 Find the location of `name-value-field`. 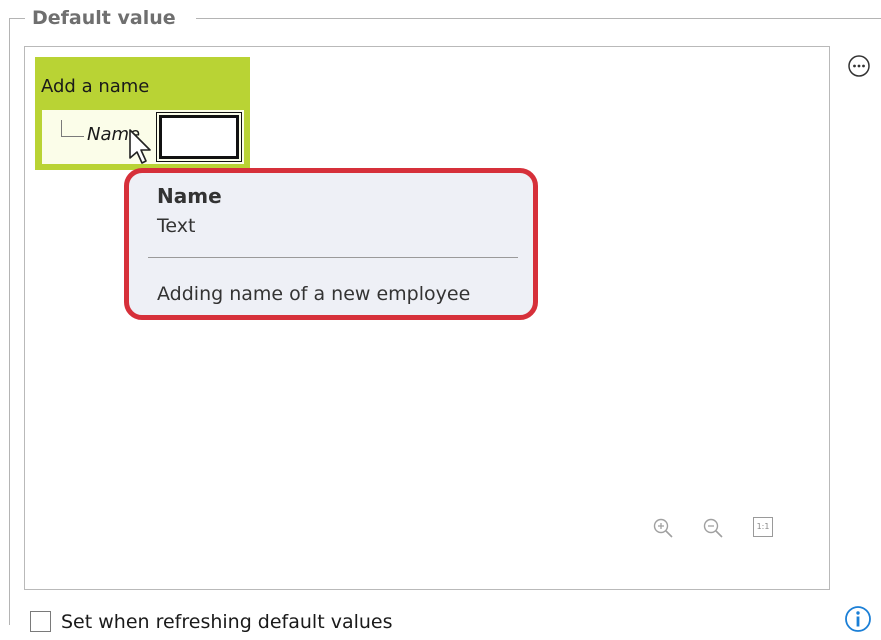

name-value-field is located at coordinates (199, 137).